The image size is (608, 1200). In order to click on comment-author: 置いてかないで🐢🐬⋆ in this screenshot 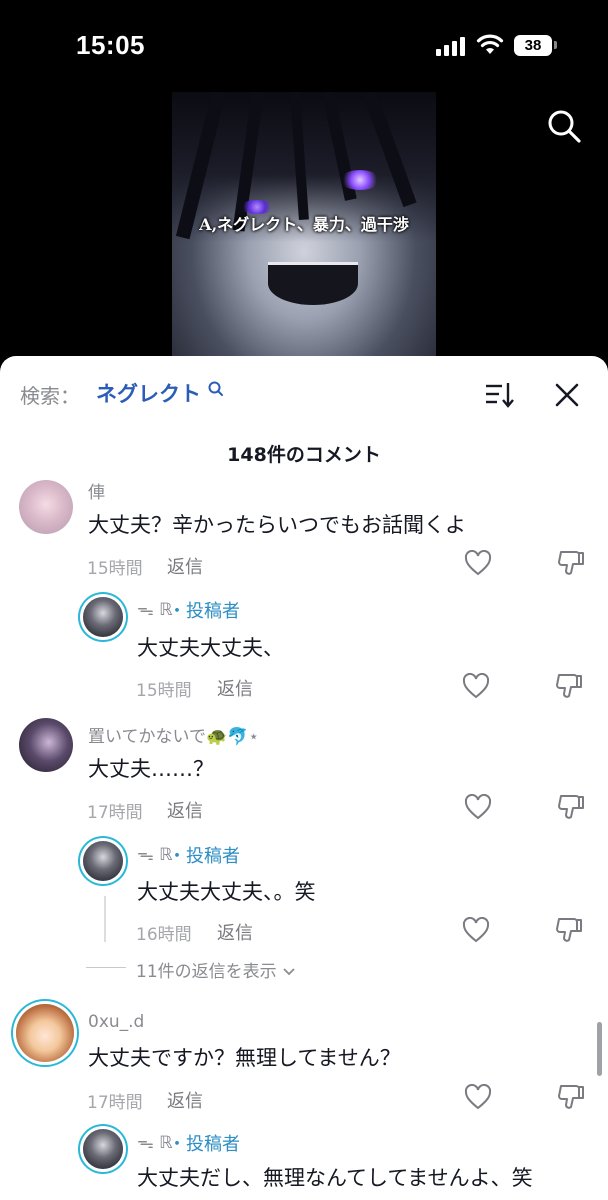, I will do `click(173, 734)`.